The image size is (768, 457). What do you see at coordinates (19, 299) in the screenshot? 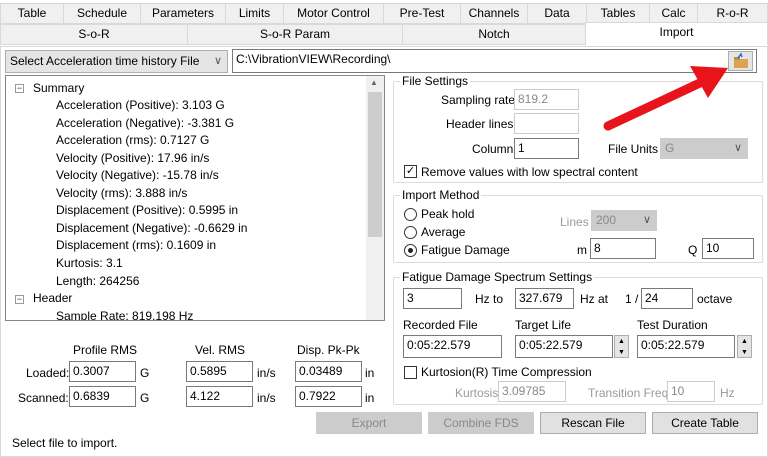
I see `collapse-header-icon: −` at bounding box center [19, 299].